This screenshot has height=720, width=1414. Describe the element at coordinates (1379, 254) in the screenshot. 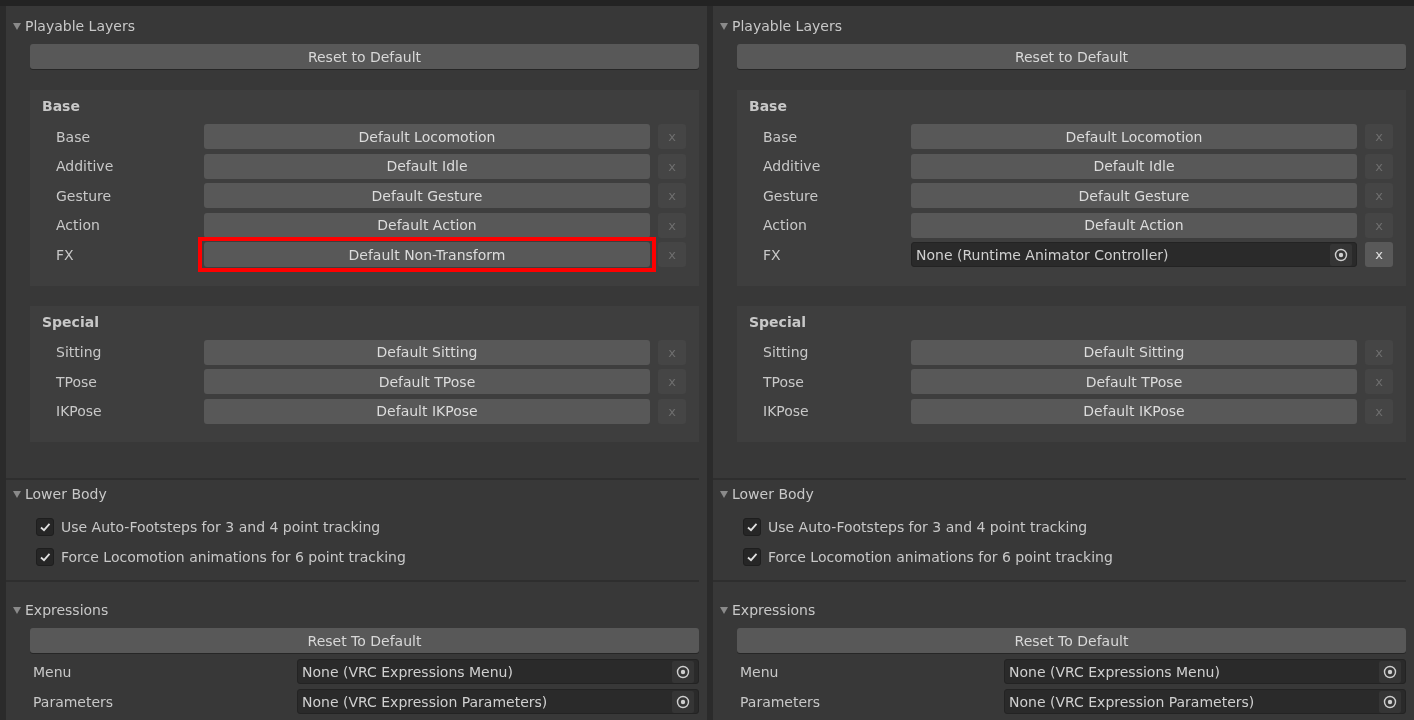

I see `clear-button: x` at that location.